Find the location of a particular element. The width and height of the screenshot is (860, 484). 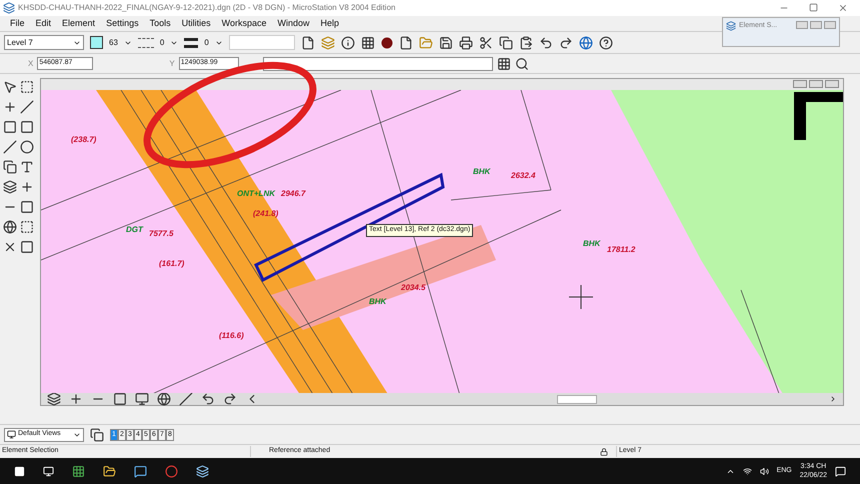

menu-item: Window is located at coordinates (293, 23).